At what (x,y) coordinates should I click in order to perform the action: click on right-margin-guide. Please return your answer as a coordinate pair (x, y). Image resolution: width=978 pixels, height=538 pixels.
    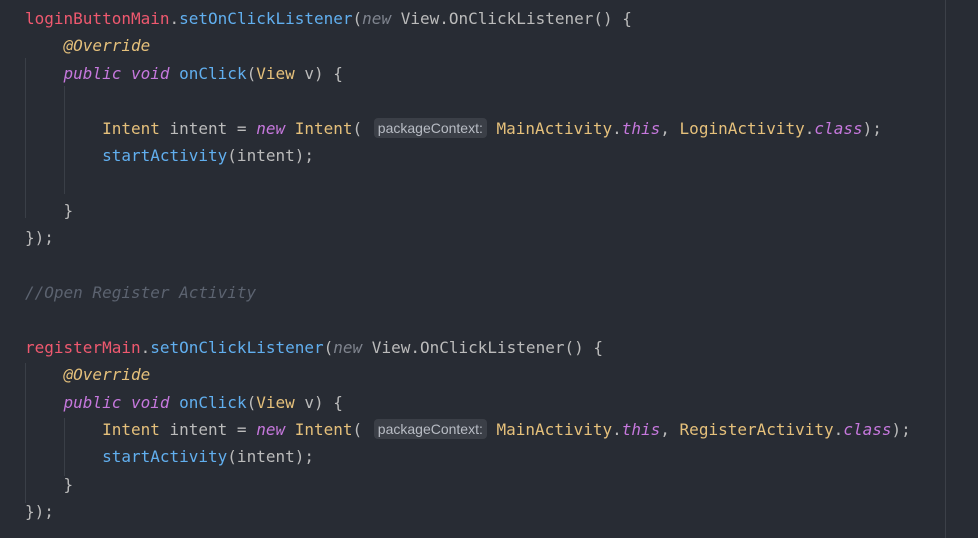
    Looking at the image, I should click on (945, 269).